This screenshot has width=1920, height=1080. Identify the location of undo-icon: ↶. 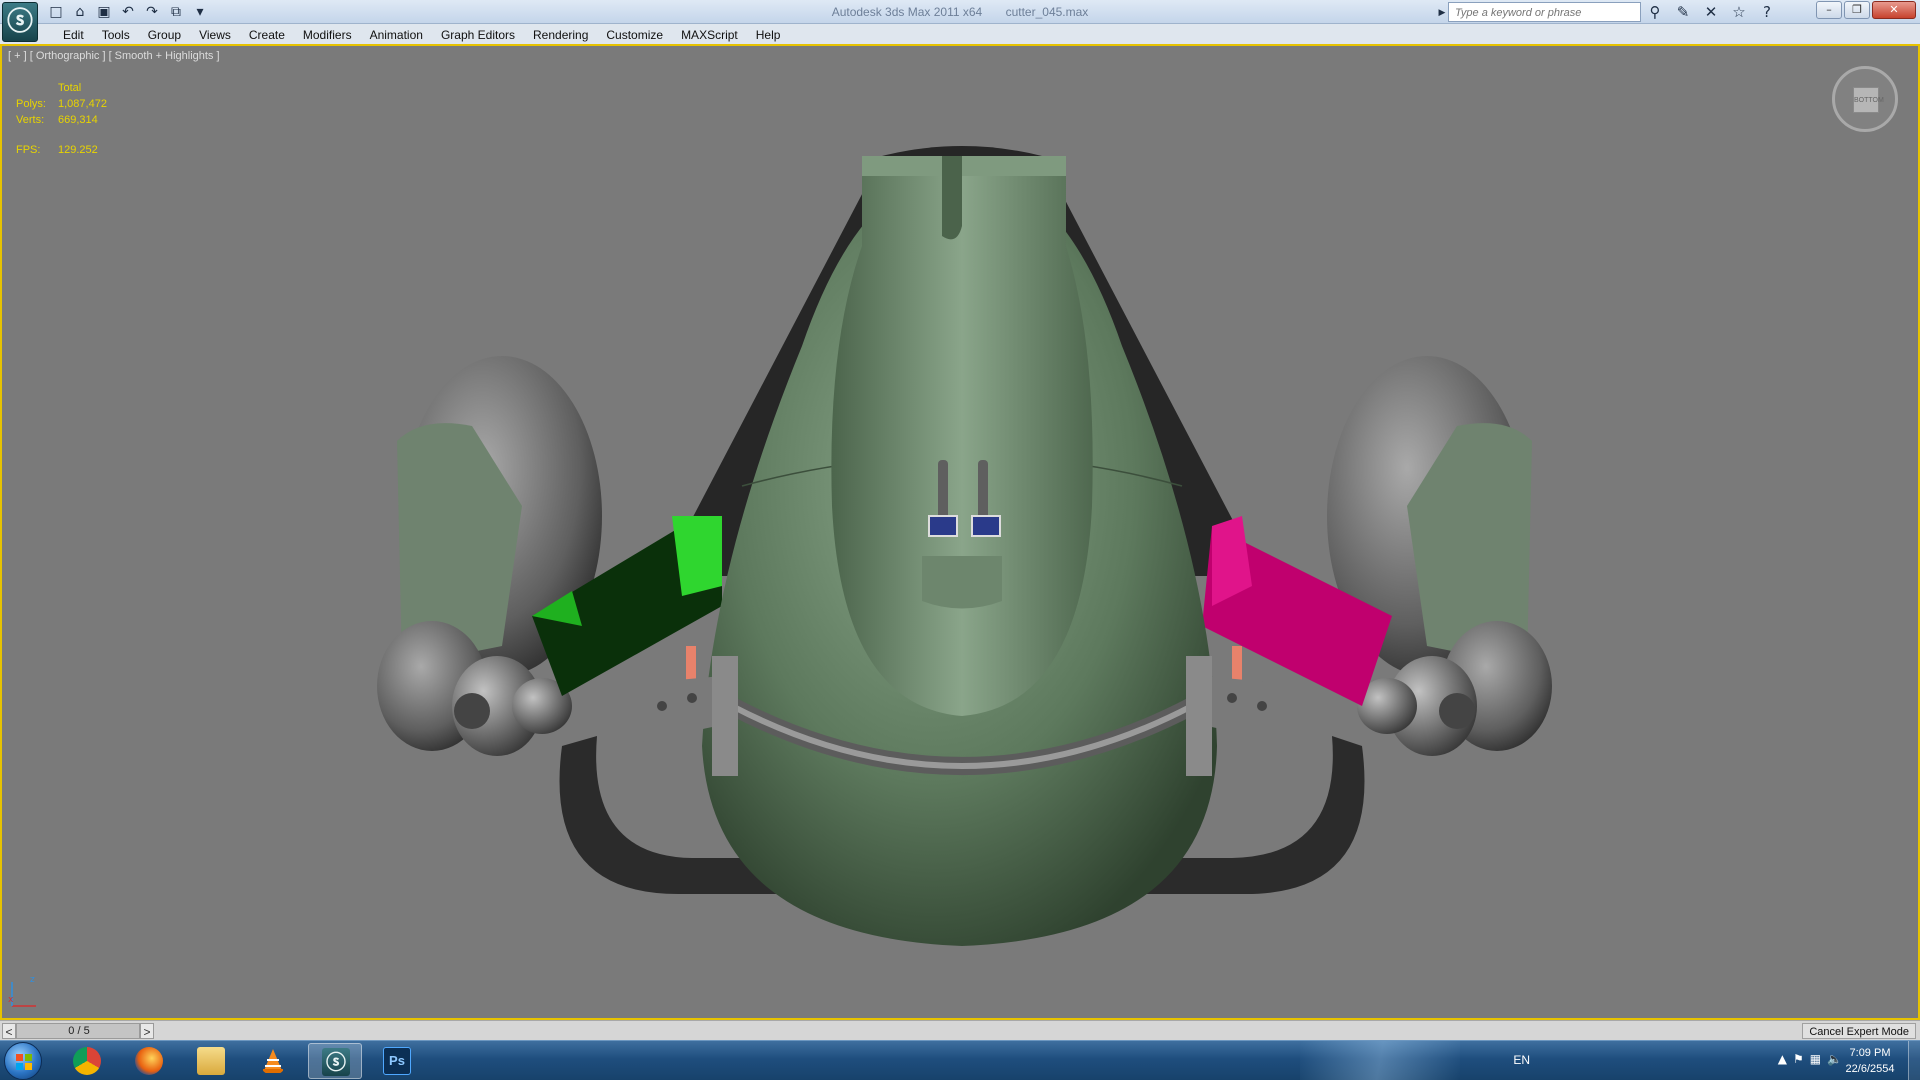
(128, 12).